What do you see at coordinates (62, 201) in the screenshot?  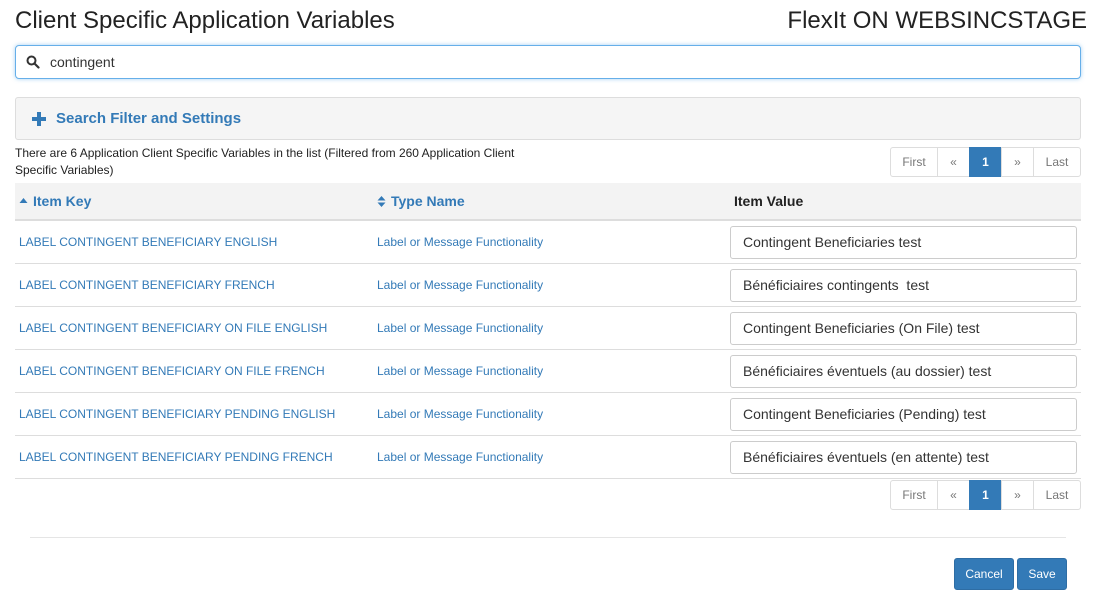 I see `column-label-item-key: Item Key` at bounding box center [62, 201].